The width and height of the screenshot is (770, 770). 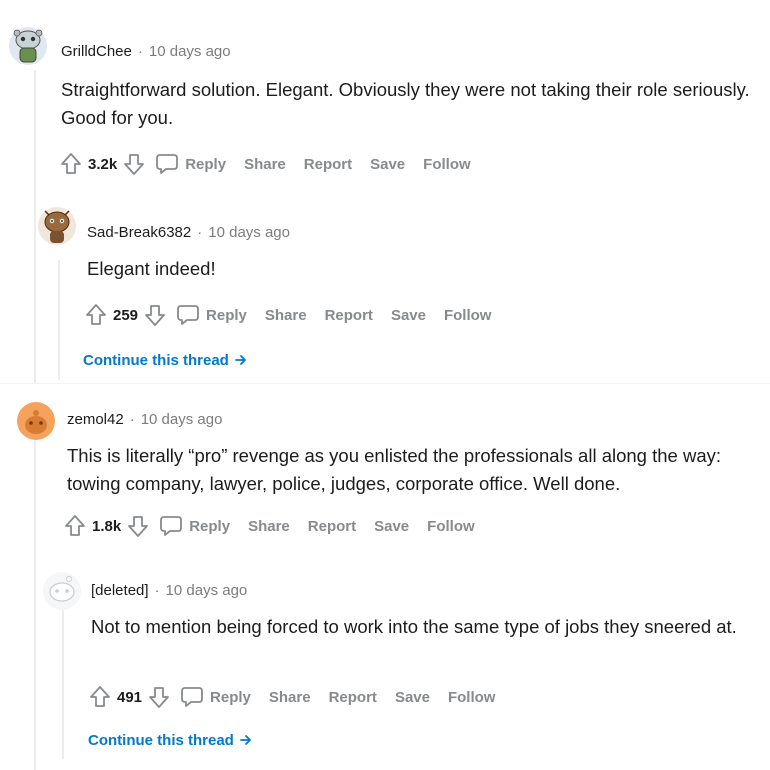 What do you see at coordinates (103, 164) in the screenshot?
I see `vote-score: 3.2k` at bounding box center [103, 164].